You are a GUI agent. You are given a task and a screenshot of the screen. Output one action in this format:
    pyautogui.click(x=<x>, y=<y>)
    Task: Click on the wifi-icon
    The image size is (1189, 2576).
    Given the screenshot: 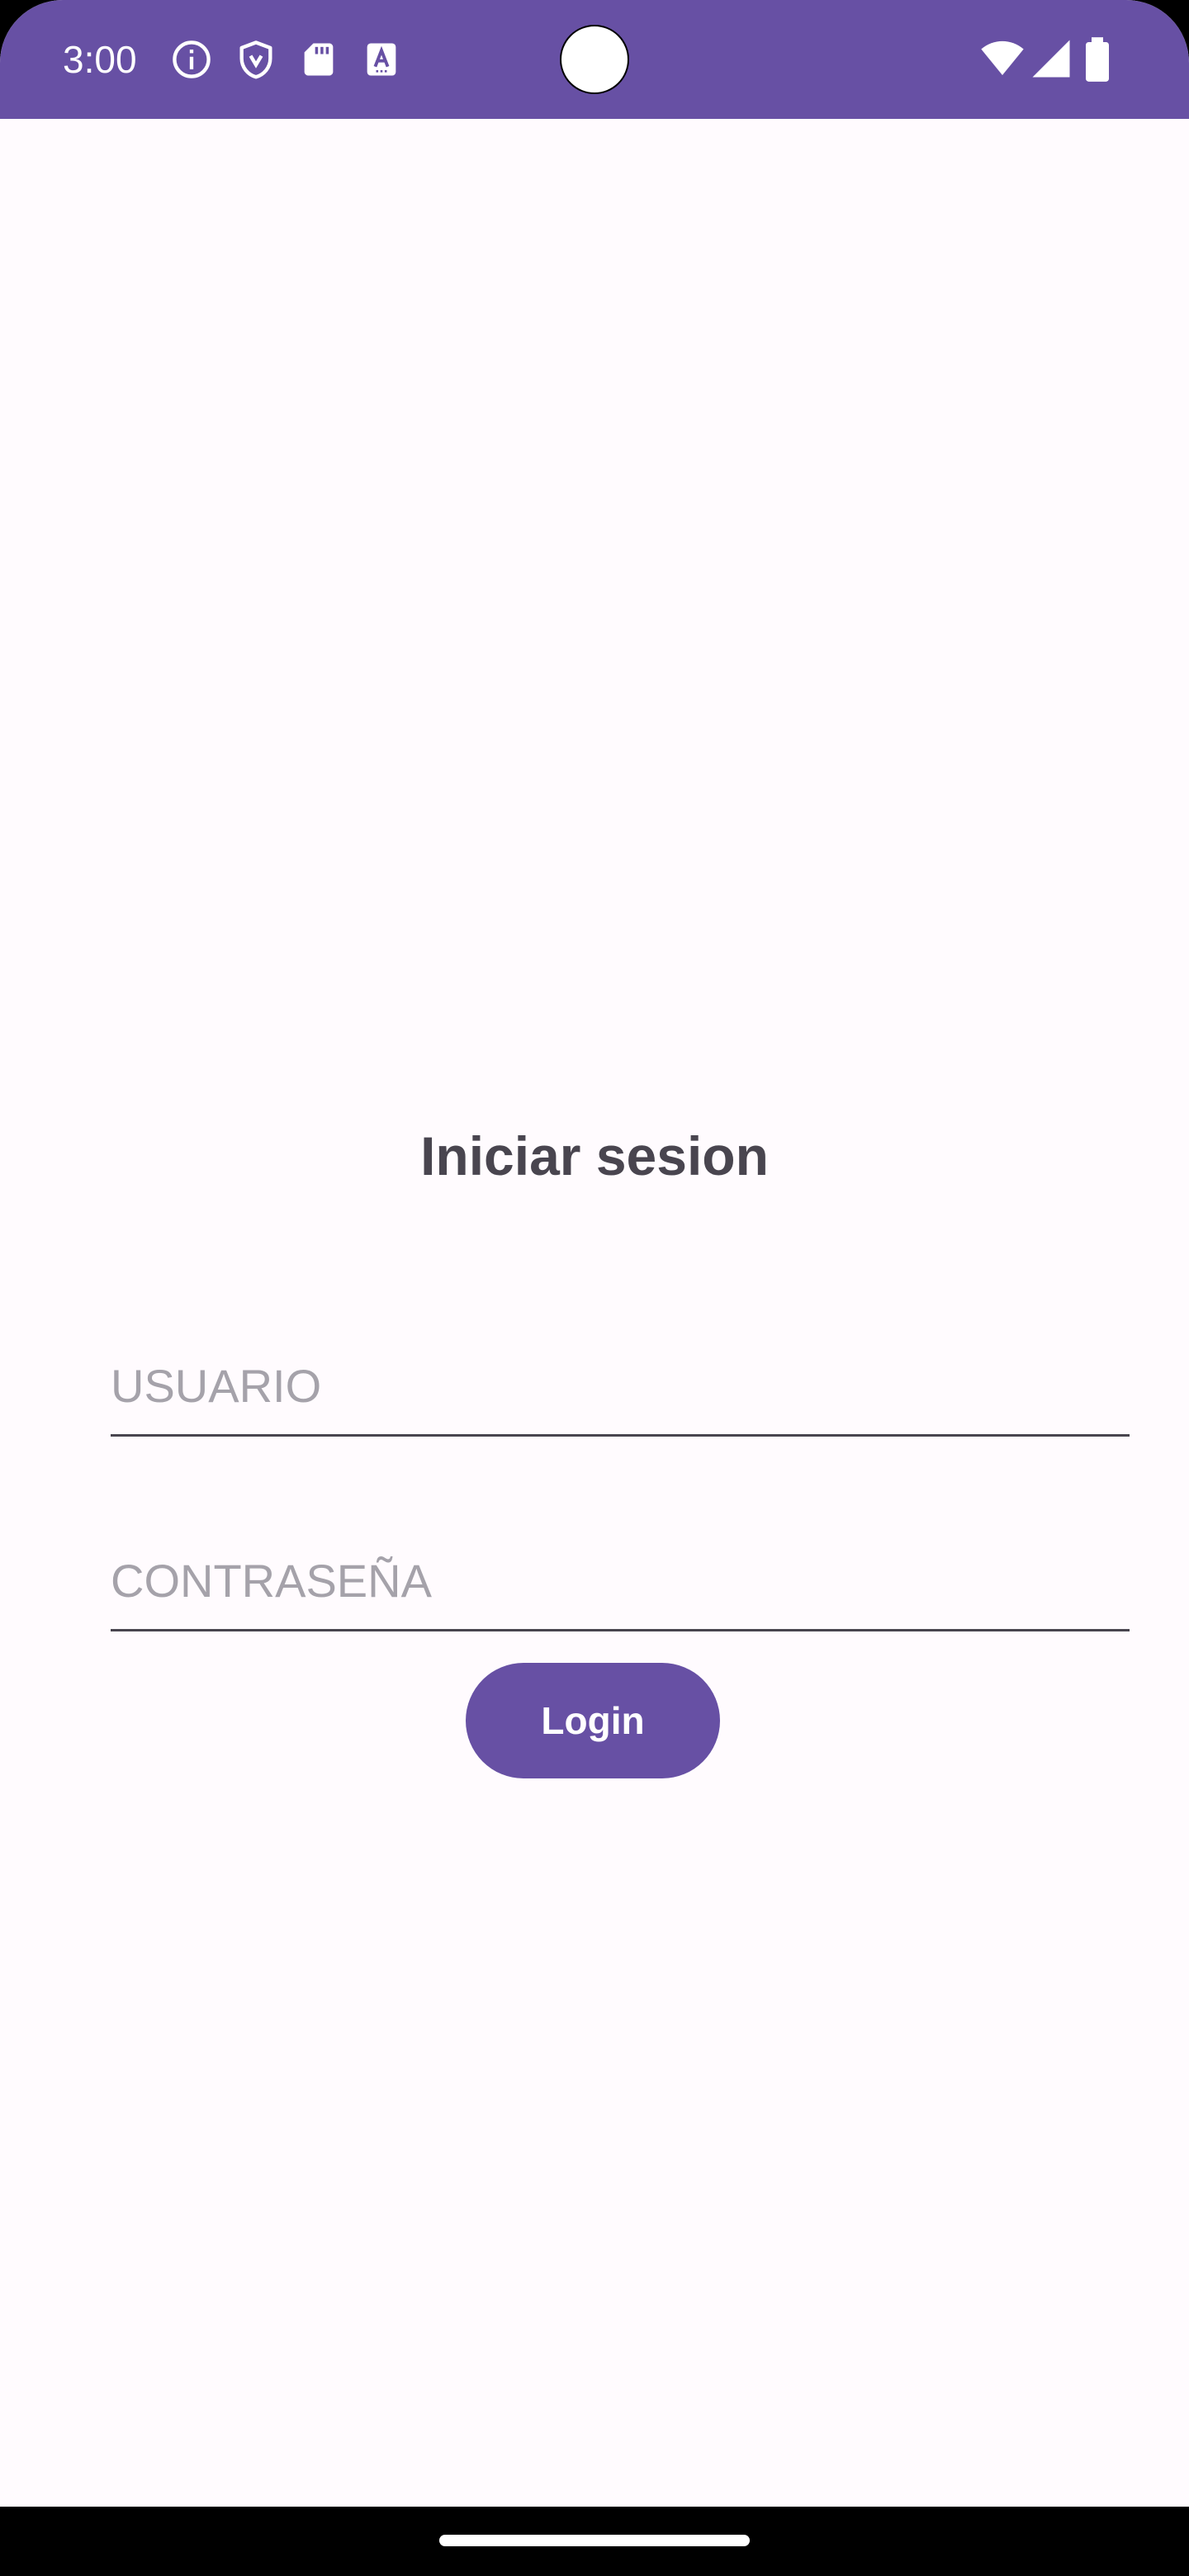 What is the action you would take?
    pyautogui.click(x=1002, y=58)
    